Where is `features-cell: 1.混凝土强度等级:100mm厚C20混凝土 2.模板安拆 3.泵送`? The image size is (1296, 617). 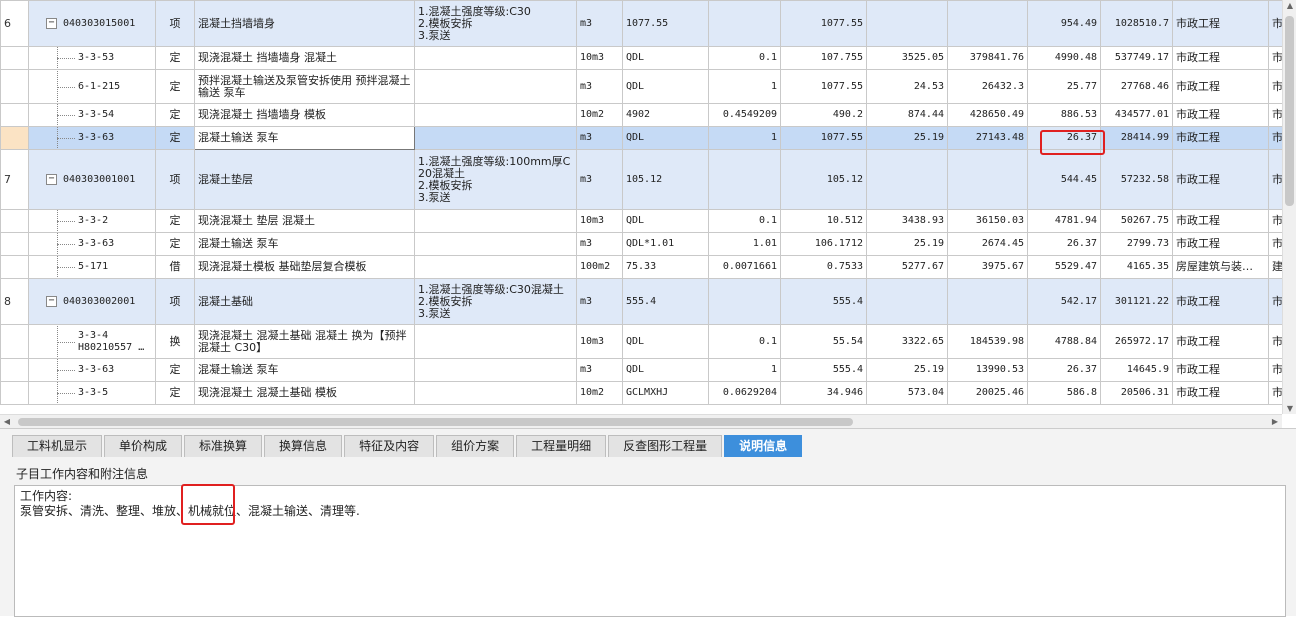 features-cell: 1.混凝土强度等级:100mm厚C20混凝土 2.模板安拆 3.泵送 is located at coordinates (496, 180).